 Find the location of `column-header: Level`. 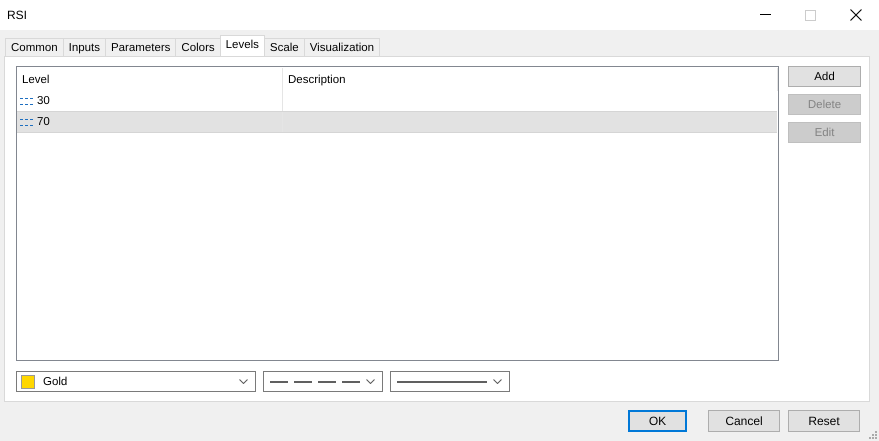

column-header: Level is located at coordinates (150, 79).